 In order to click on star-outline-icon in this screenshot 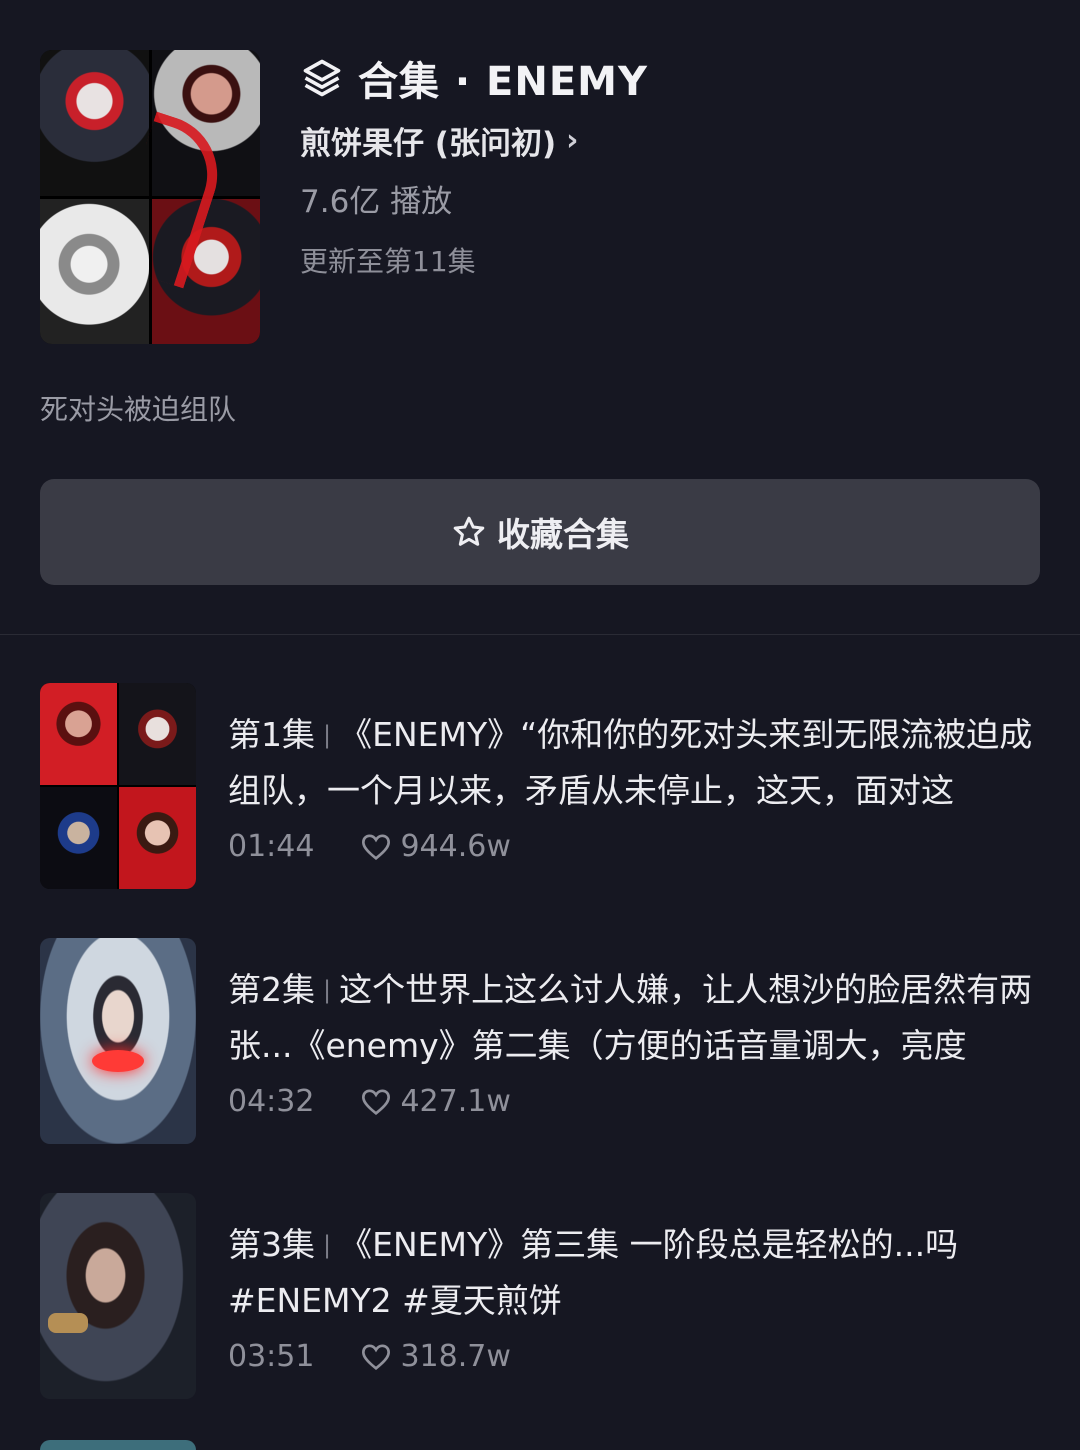, I will do `click(469, 531)`.